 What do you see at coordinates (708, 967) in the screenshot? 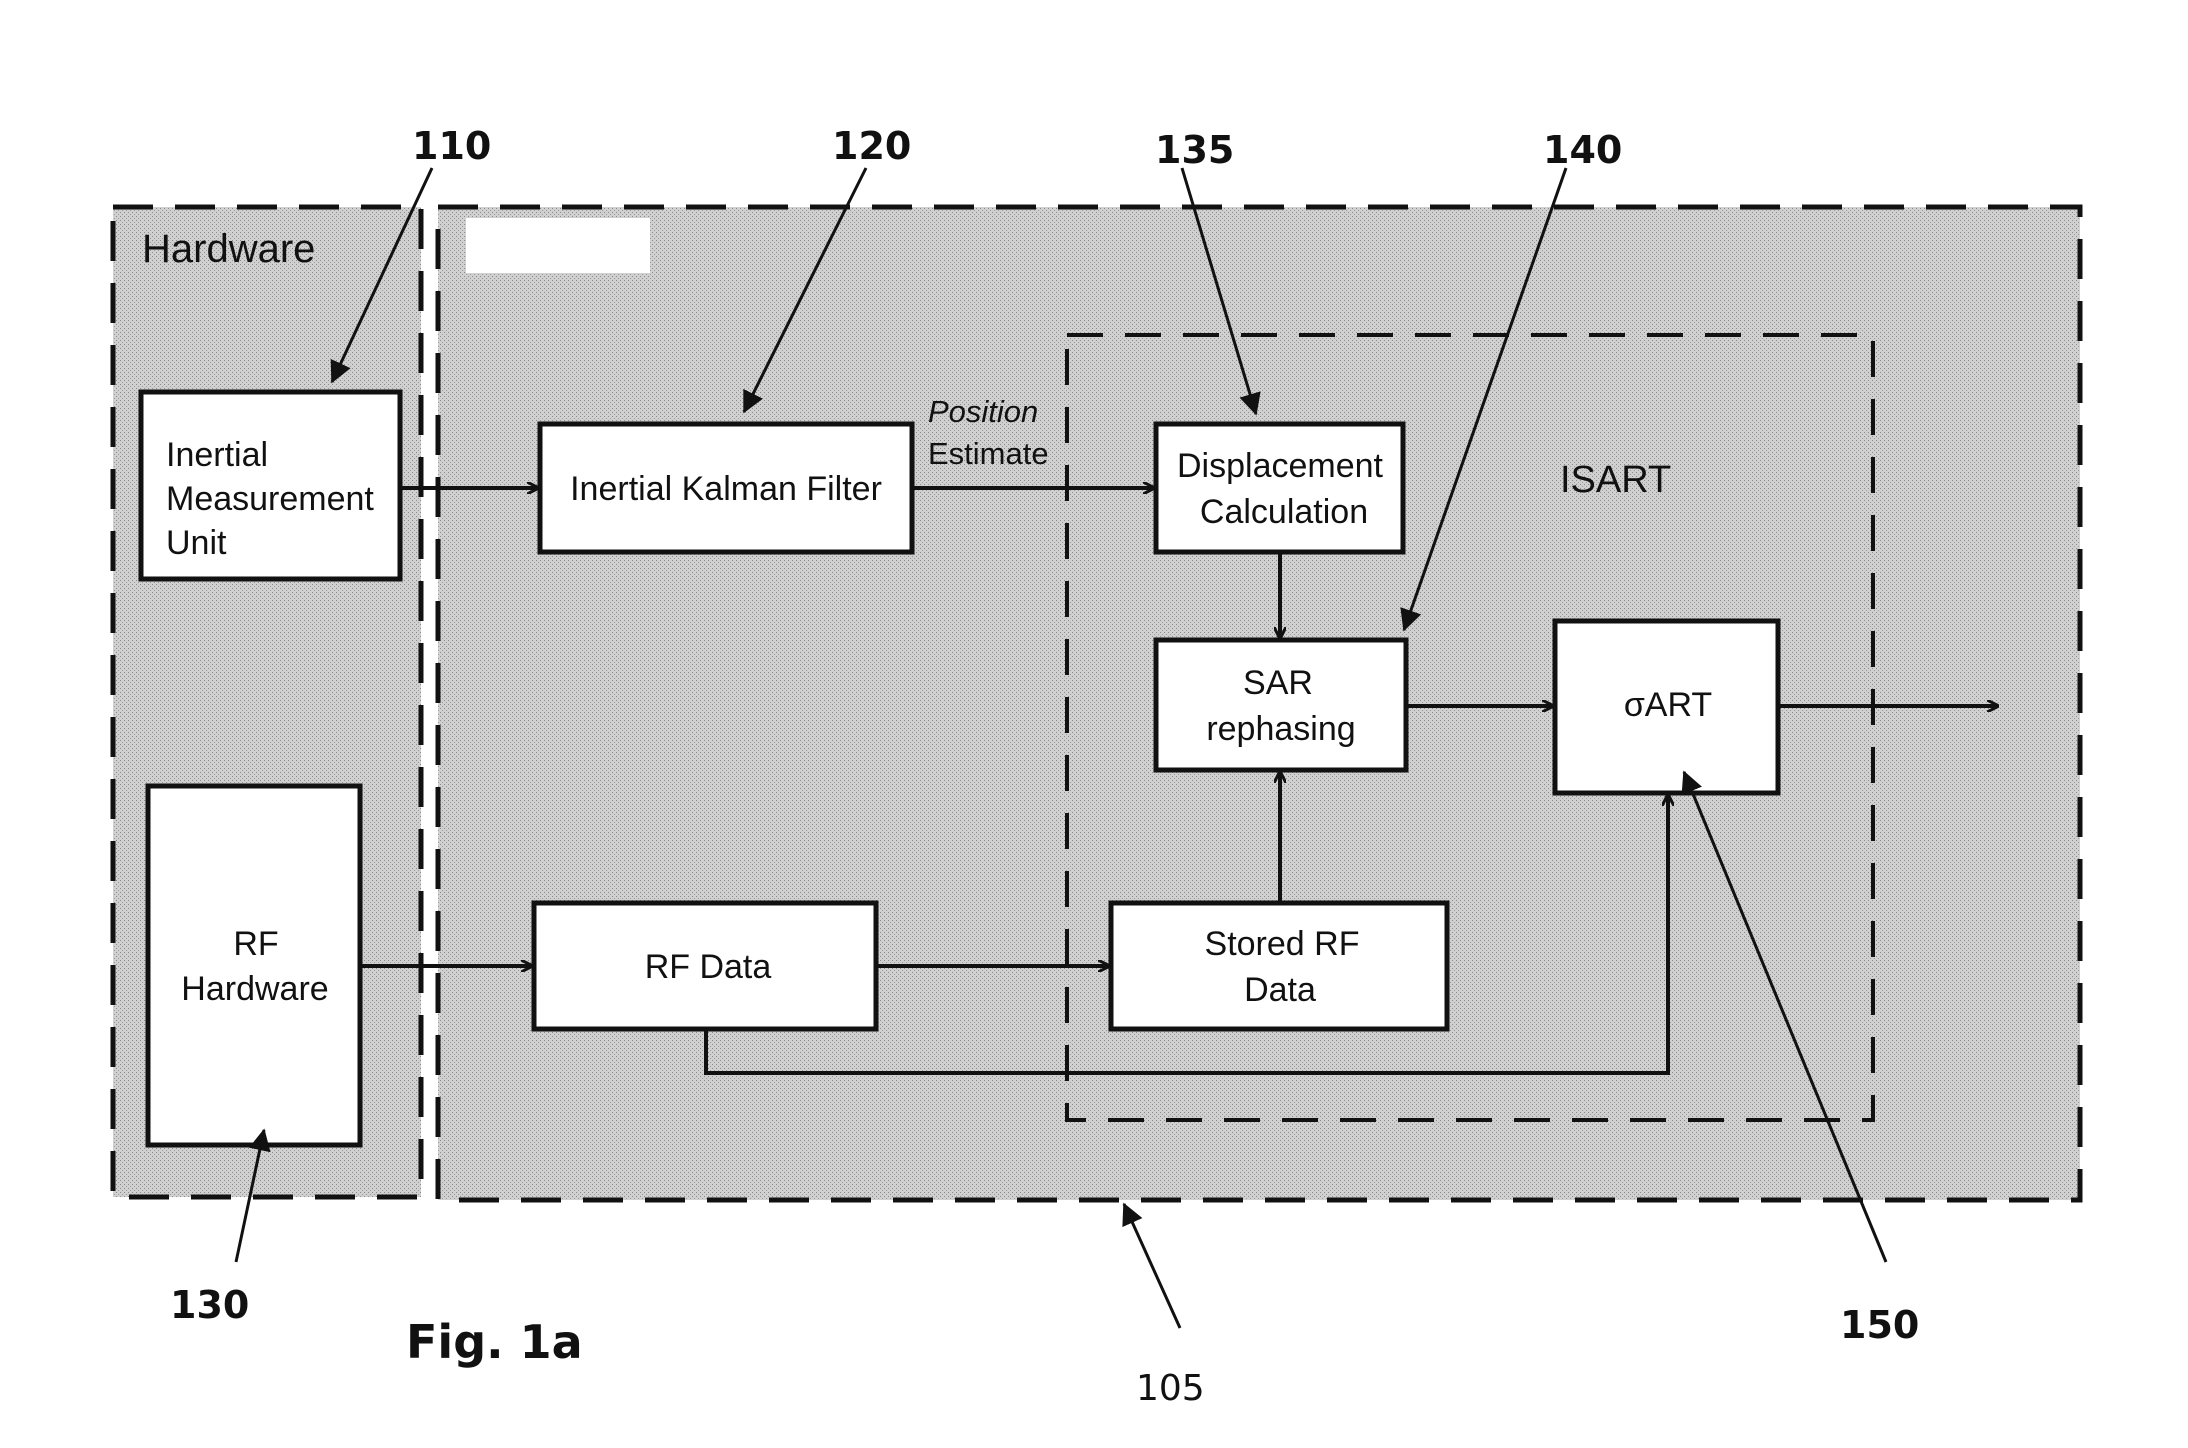
I see `rf-data-label: RF Data` at bounding box center [708, 967].